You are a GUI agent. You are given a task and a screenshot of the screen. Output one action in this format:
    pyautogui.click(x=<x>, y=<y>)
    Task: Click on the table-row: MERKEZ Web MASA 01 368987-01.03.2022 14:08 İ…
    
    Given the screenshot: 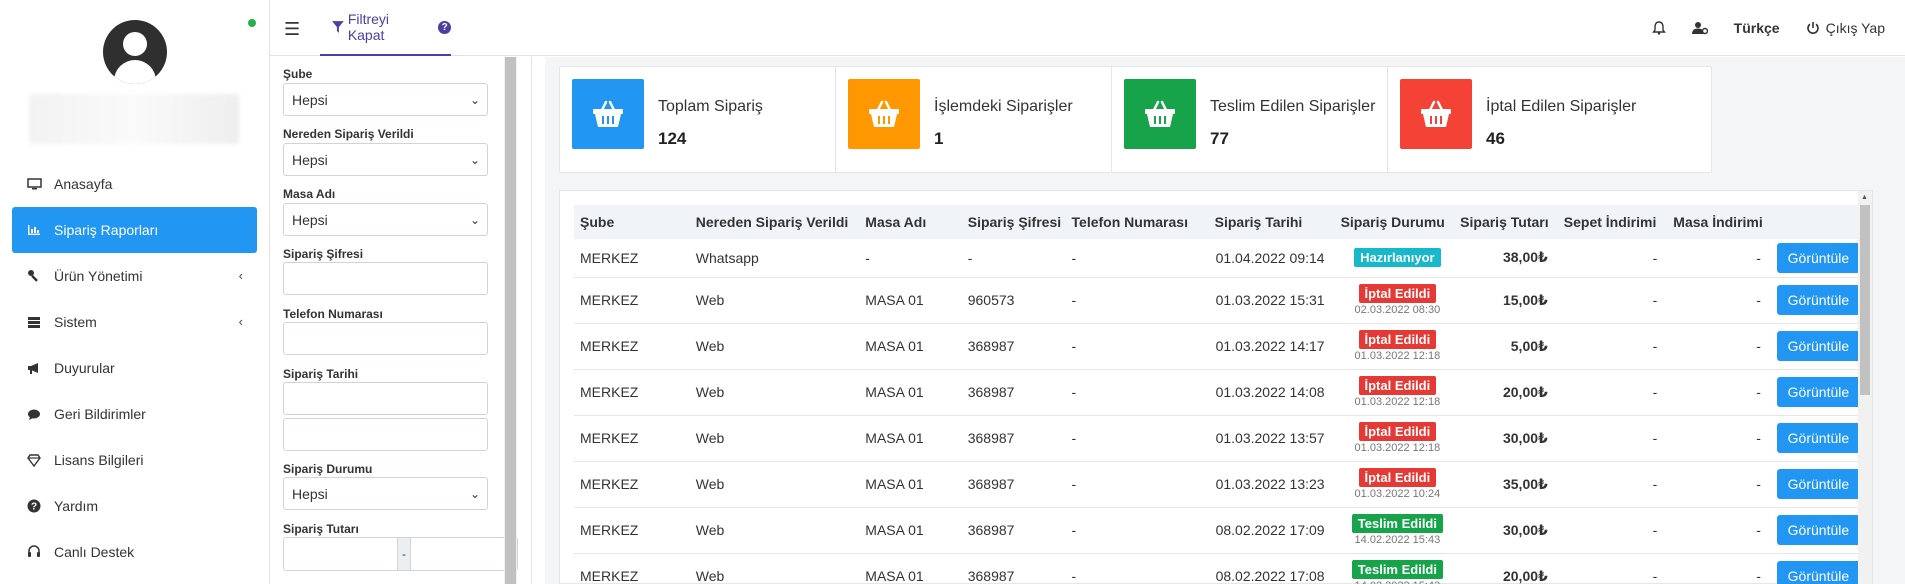 What is the action you would take?
    pyautogui.click(x=1217, y=392)
    